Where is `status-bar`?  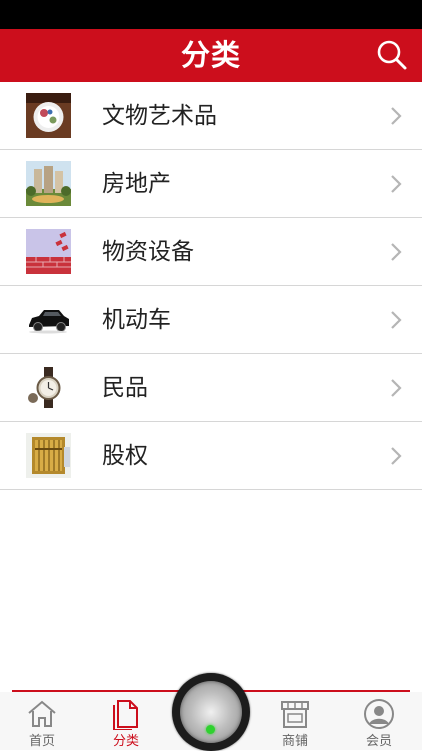
status-bar is located at coordinates (211, 14).